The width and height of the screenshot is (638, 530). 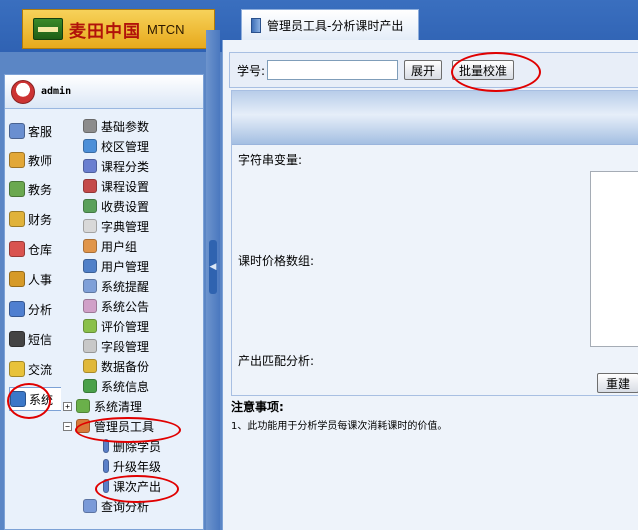 What do you see at coordinates (125, 186) in the screenshot?
I see `tree-item-label: 课程设置` at bounding box center [125, 186].